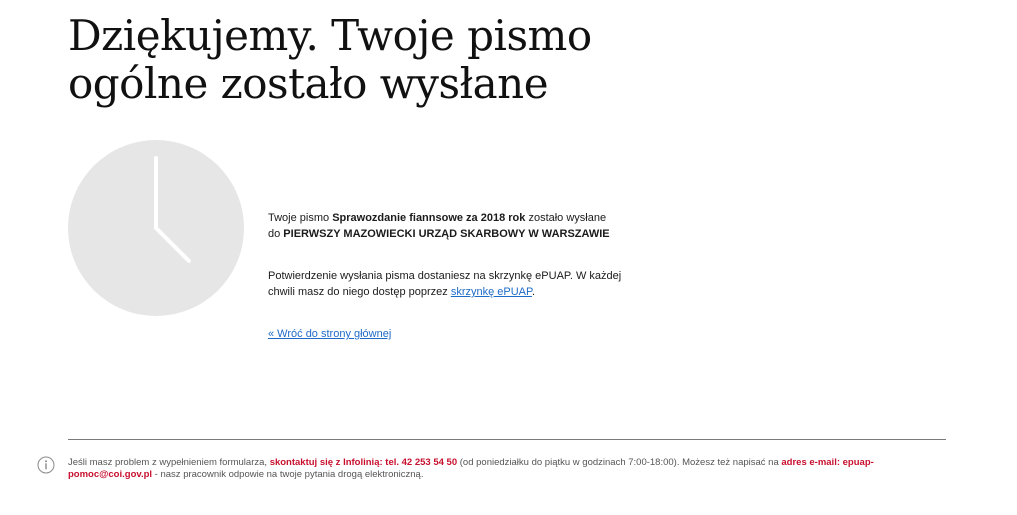  I want to click on info-icon, so click(46, 465).